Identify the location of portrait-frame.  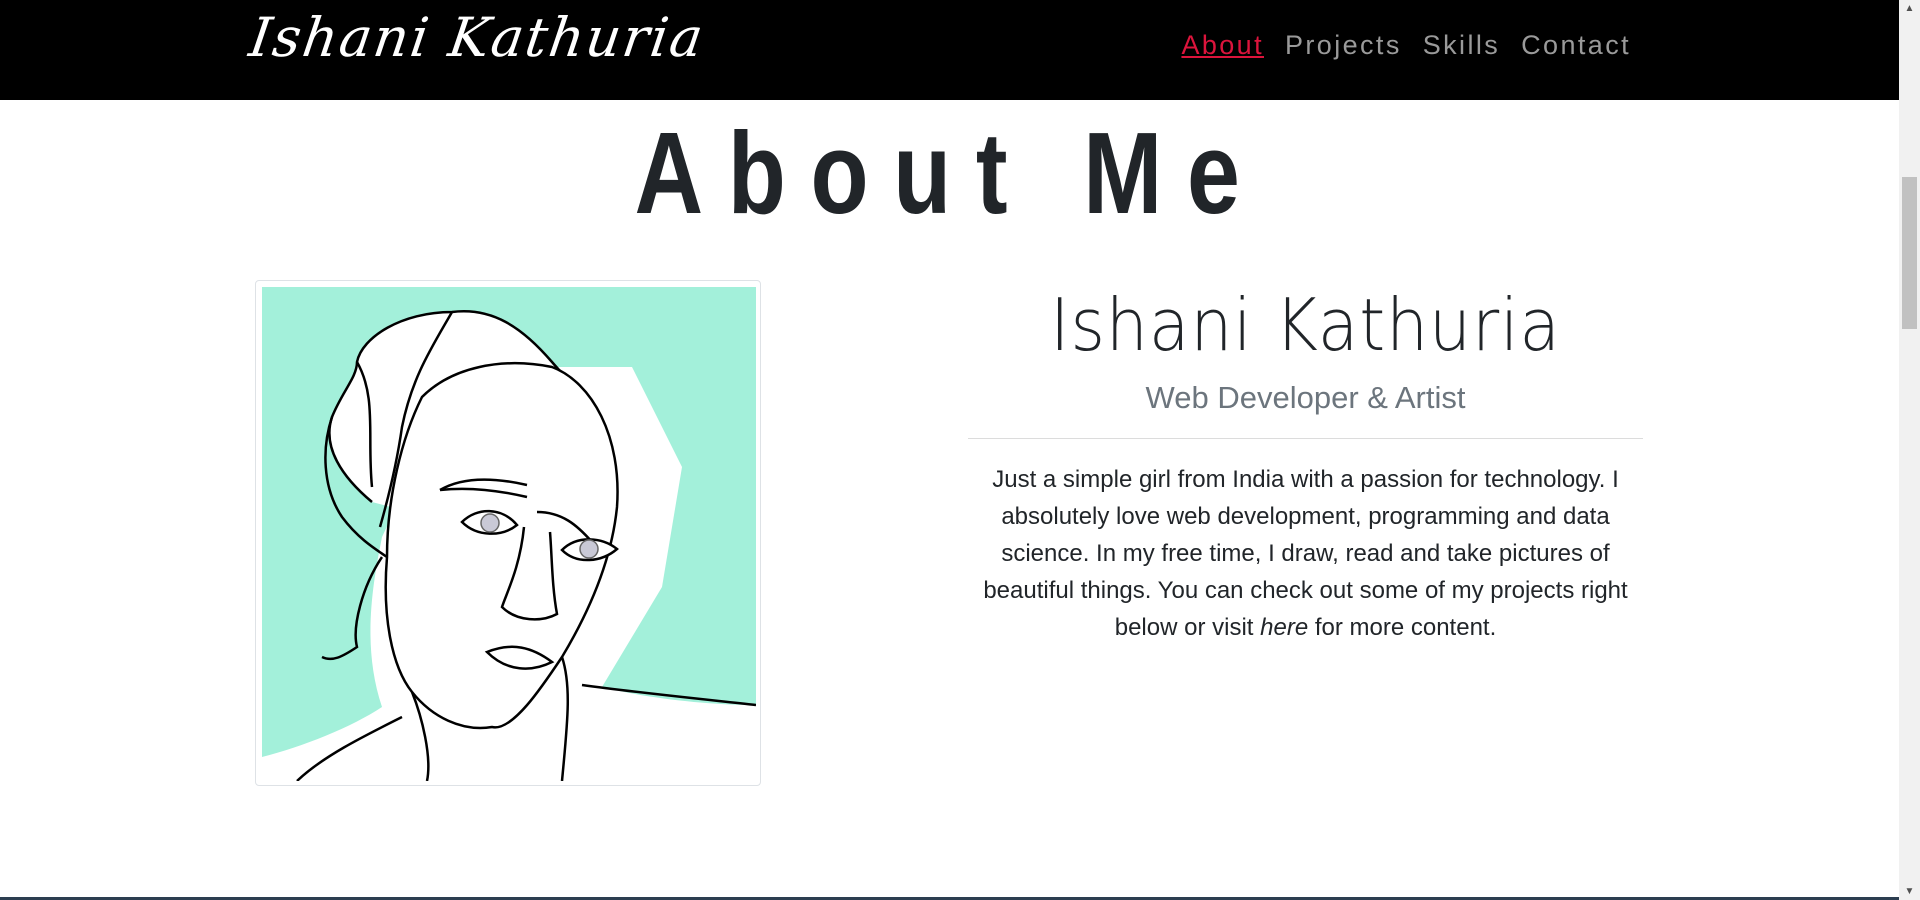
(508, 533).